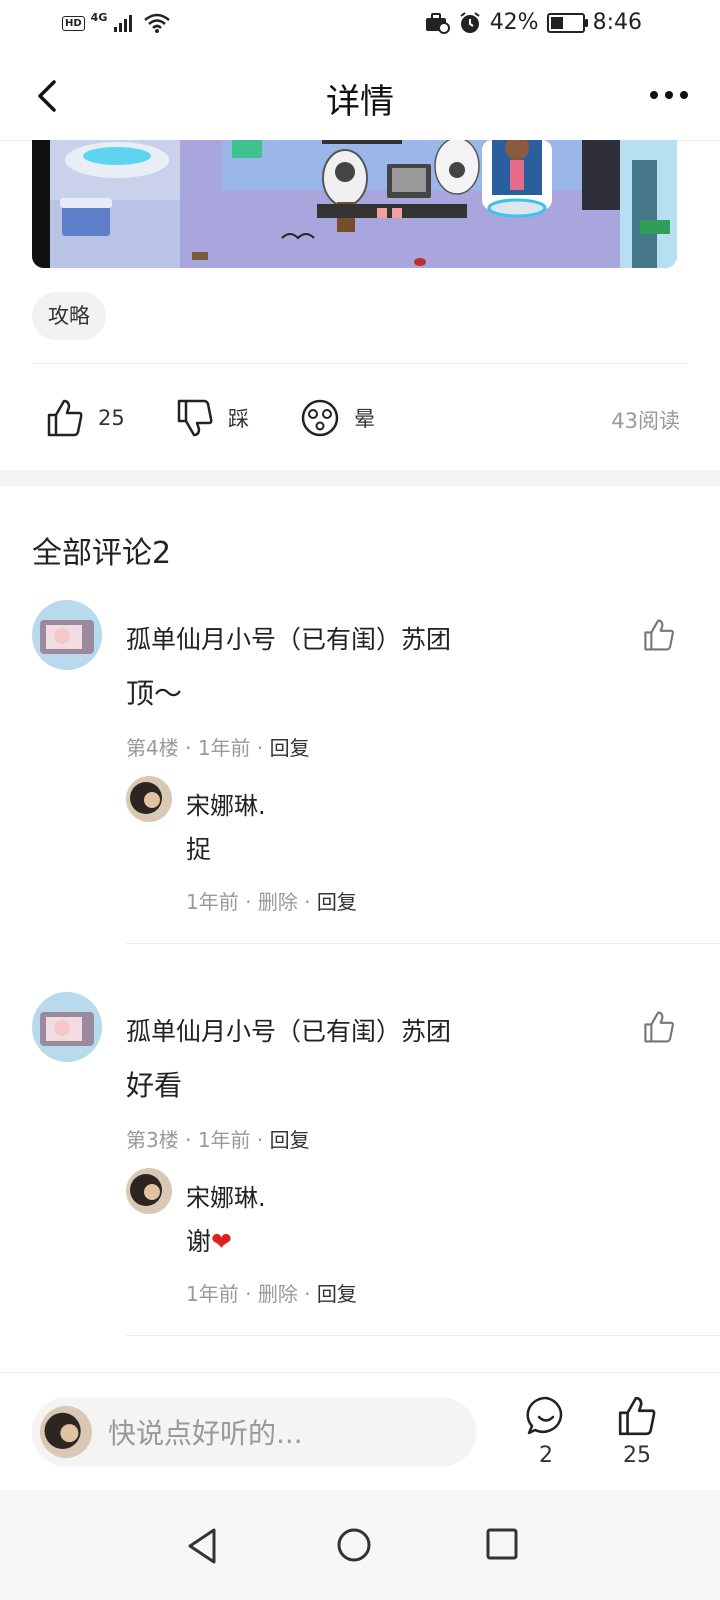 The image size is (720, 1600). Describe the element at coordinates (238, 419) in the screenshot. I see `dislike-label: 踩` at that location.